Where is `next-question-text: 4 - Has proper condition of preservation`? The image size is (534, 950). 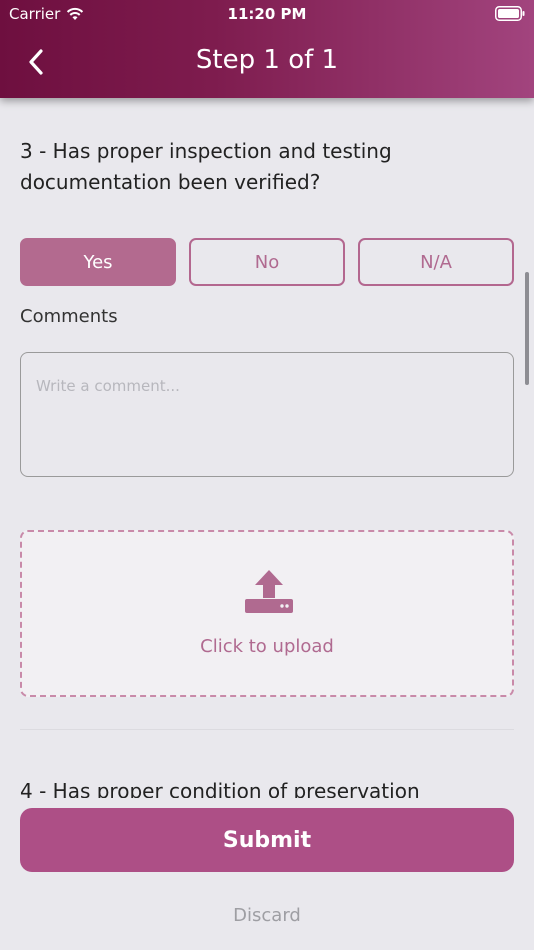 next-question-text: 4 - Has proper condition of preservation is located at coordinates (220, 788).